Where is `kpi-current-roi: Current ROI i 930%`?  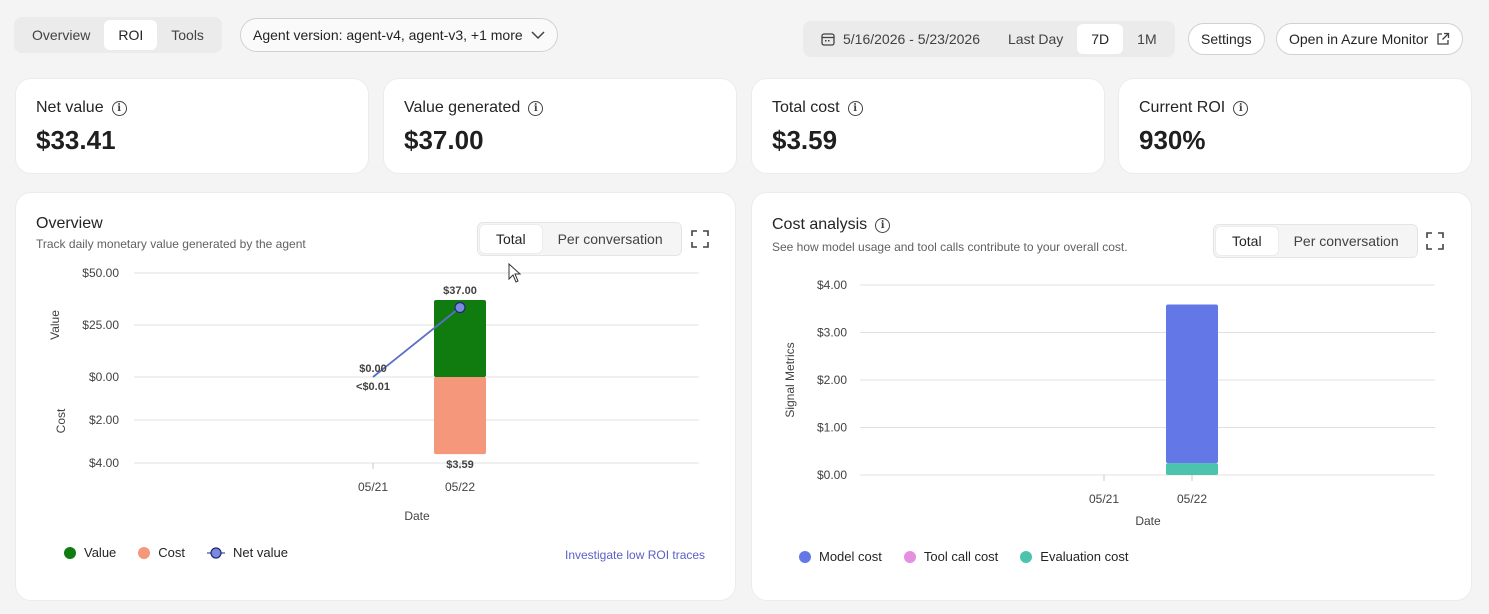 kpi-current-roi: Current ROI i 930% is located at coordinates (1295, 126).